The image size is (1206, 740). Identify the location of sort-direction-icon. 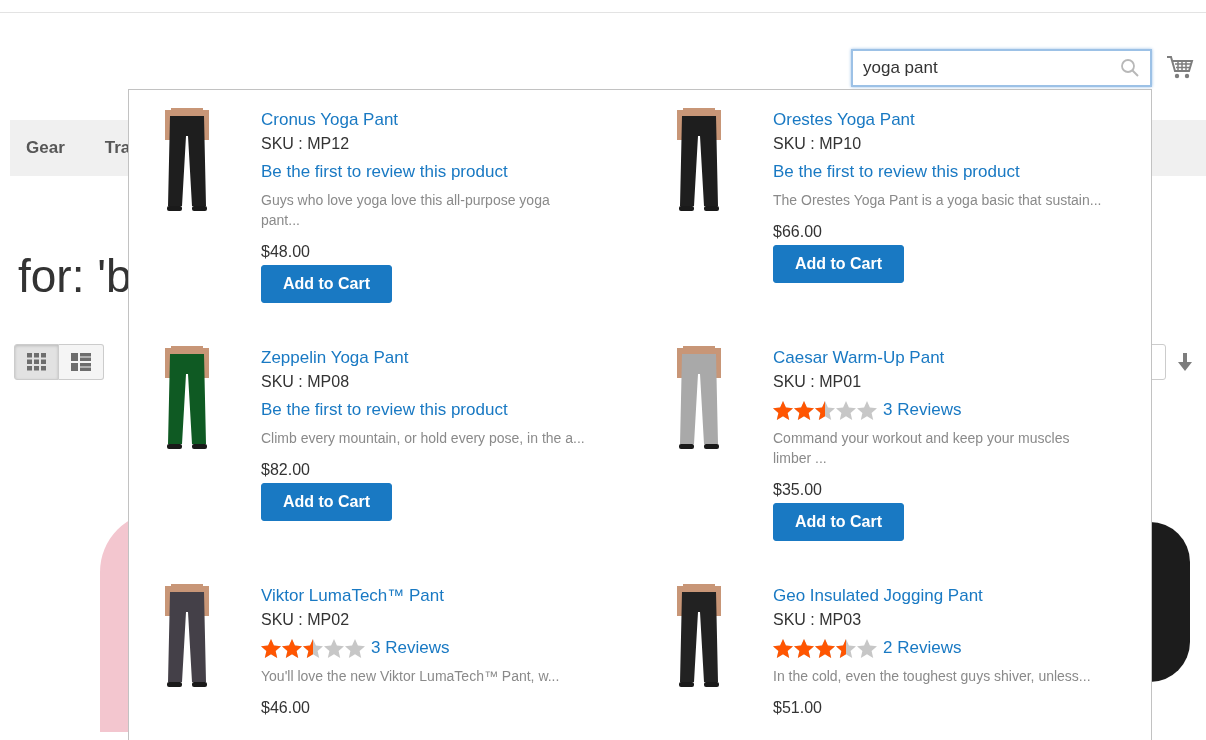
(1185, 362).